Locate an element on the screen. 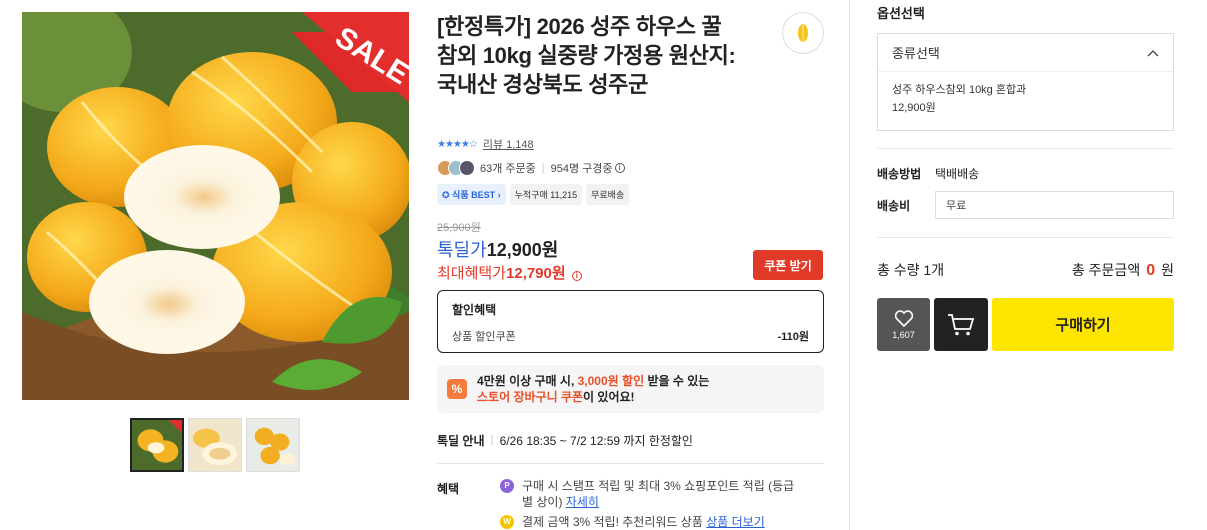 Image resolution: width=1207 pixels, height=530 pixels. shipping-fee-row: 배송비 무료 is located at coordinates (1025, 205).